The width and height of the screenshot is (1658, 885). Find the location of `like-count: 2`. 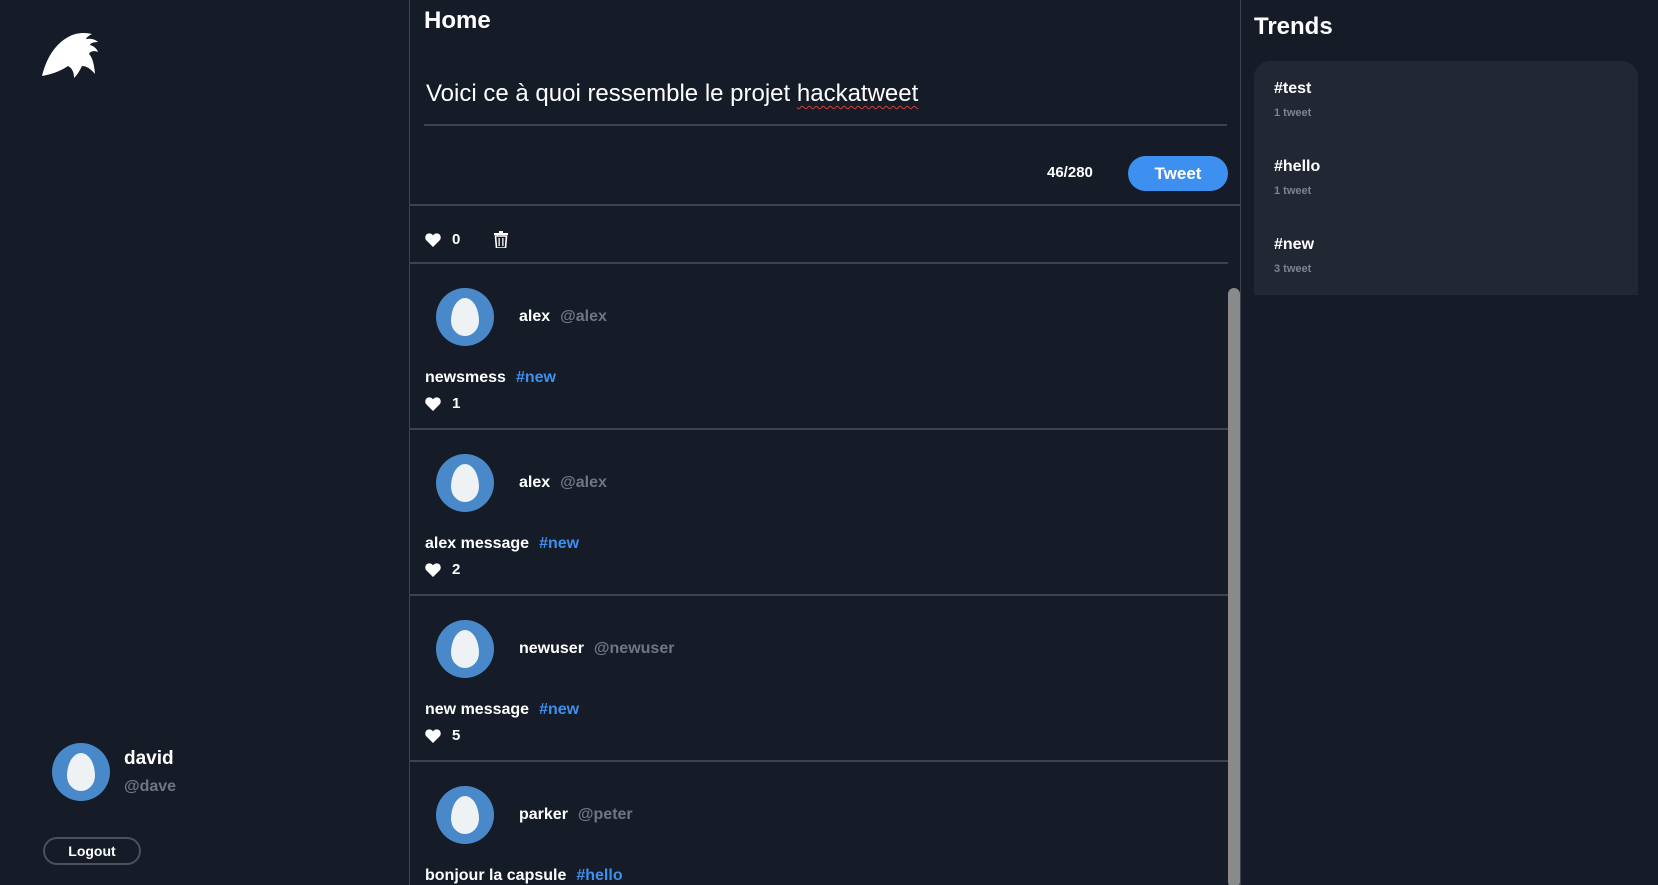

like-count: 2 is located at coordinates (456, 569).